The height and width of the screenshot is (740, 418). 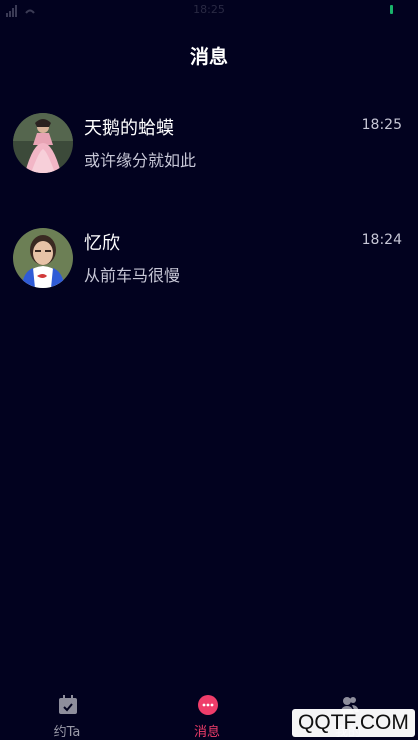 What do you see at coordinates (391, 9) in the screenshot?
I see `battery-icon` at bounding box center [391, 9].